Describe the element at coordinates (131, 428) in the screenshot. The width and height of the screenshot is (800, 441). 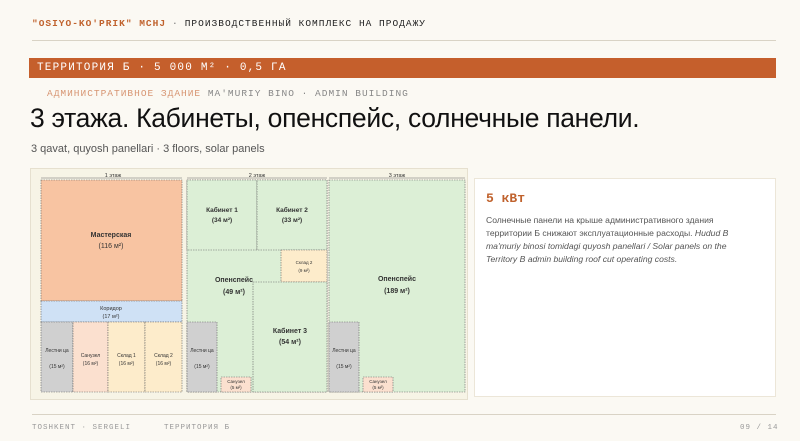
I see `footer-location: TOSHKENT · SERGELI ТЕРРИТОРИЯ Б` at that location.